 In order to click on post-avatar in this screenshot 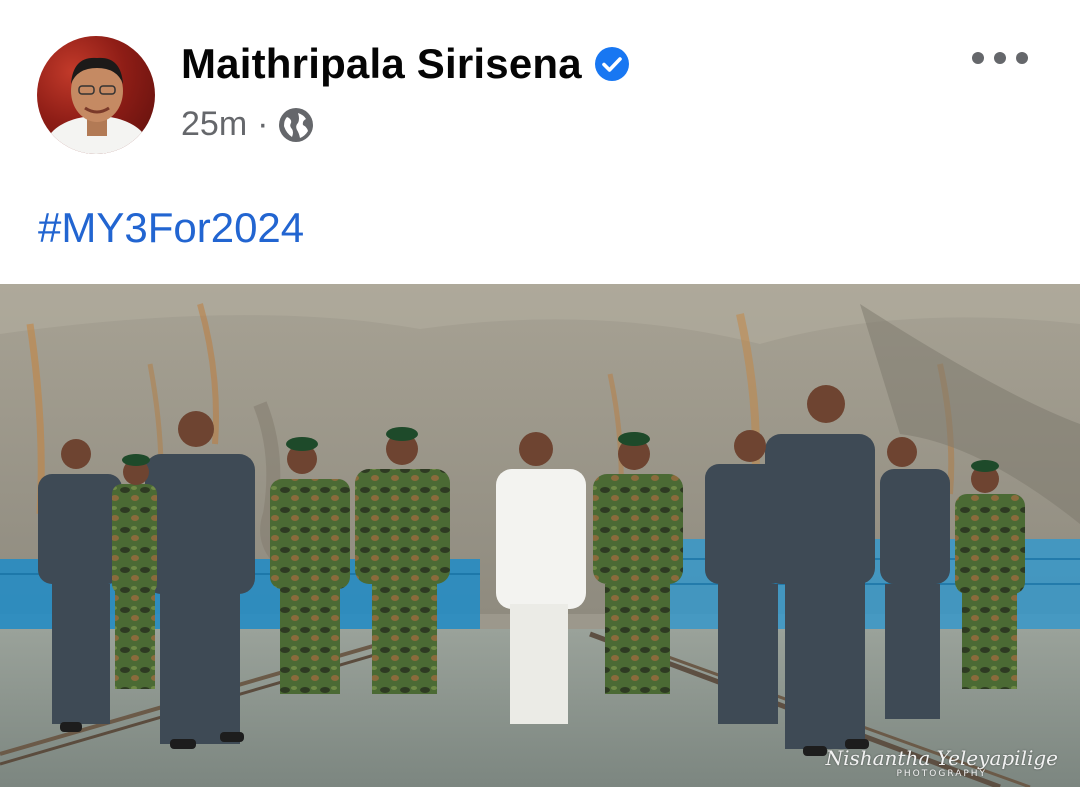, I will do `click(96, 95)`.